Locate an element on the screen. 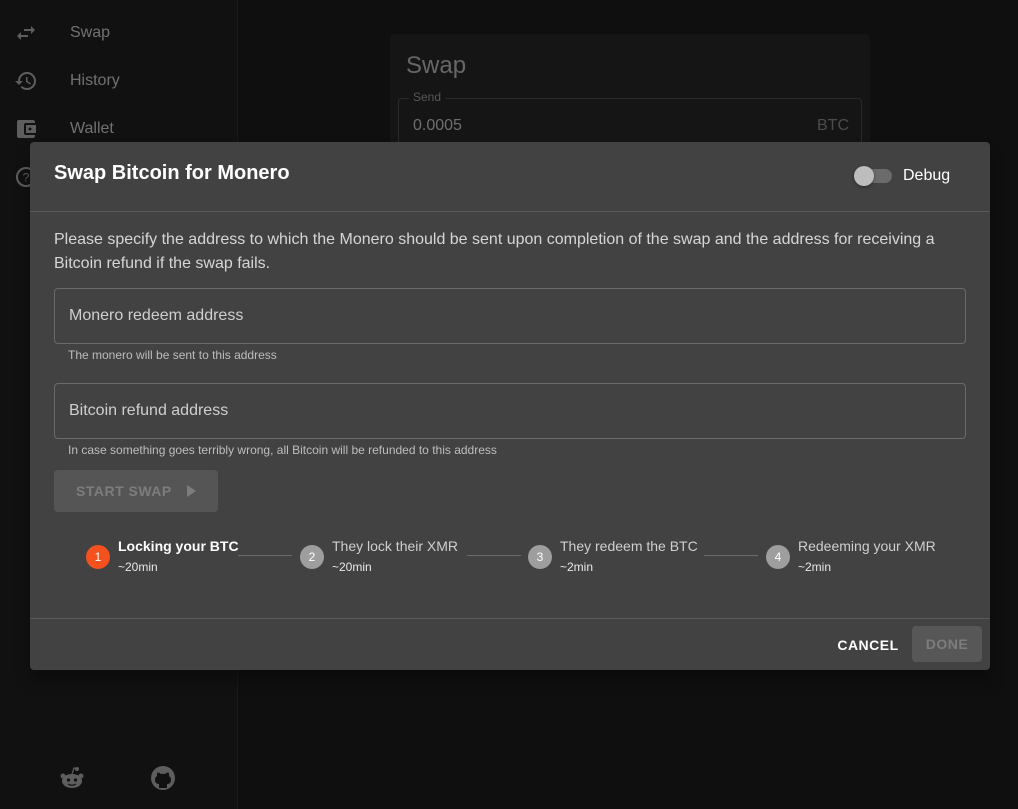 This screenshot has width=1018, height=809. debug-switch is located at coordinates (872, 176).